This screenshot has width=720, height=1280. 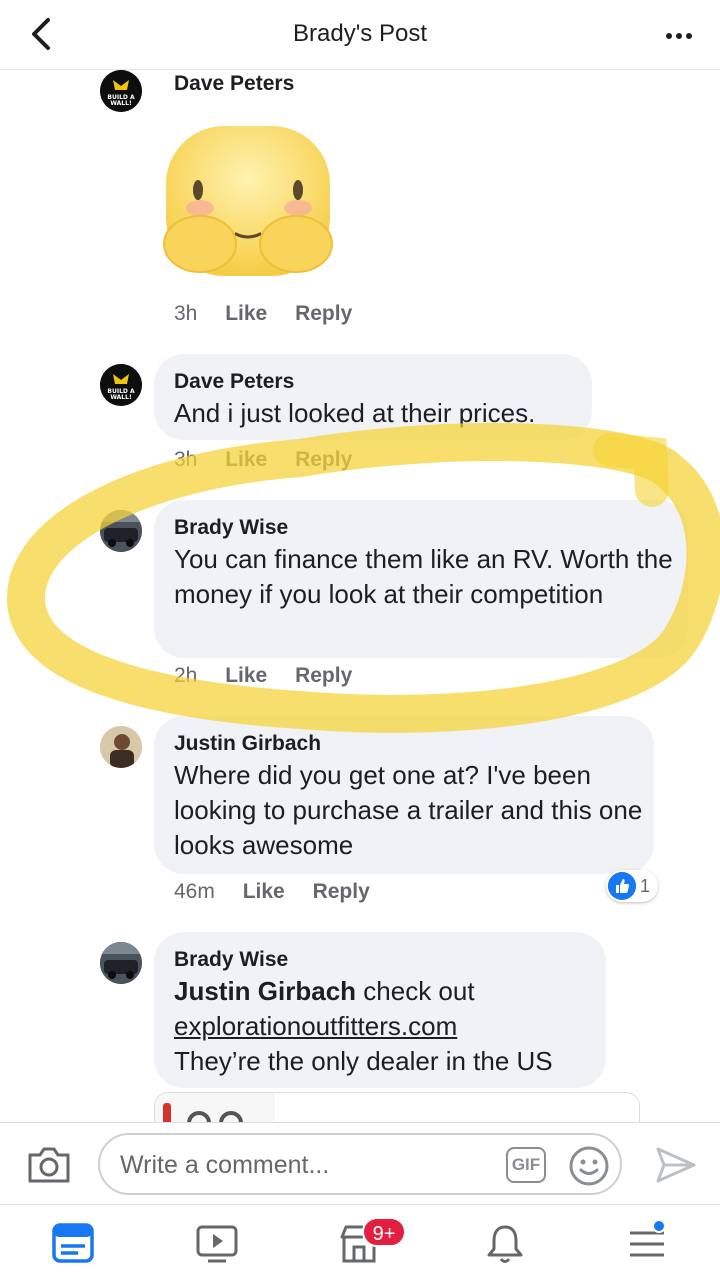 I want to click on emoji-icon, so click(x=589, y=1166).